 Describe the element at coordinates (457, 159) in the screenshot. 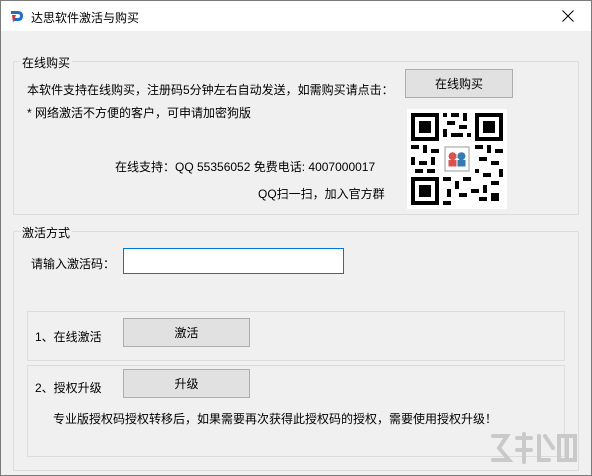

I see `qq-group-qr-code` at that location.